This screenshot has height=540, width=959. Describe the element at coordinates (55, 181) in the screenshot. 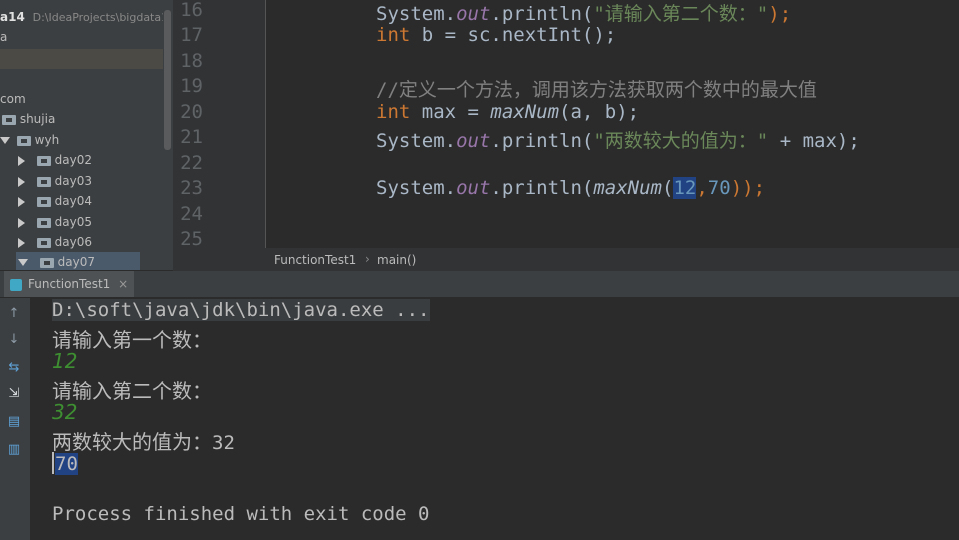

I see `tree-item-day03: day03` at that location.